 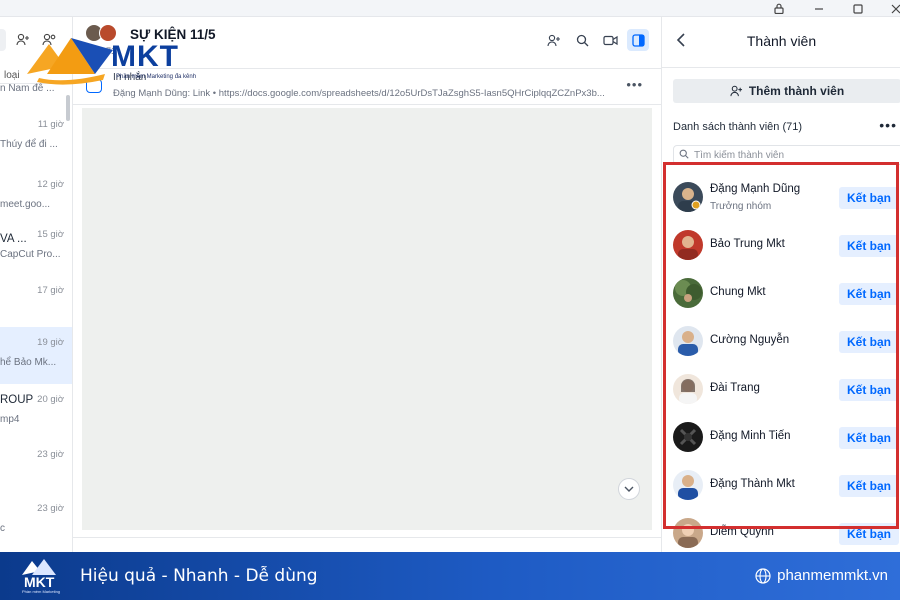 I want to click on member-row: Cường Nguyễn Kết bạn, so click(x=781, y=341).